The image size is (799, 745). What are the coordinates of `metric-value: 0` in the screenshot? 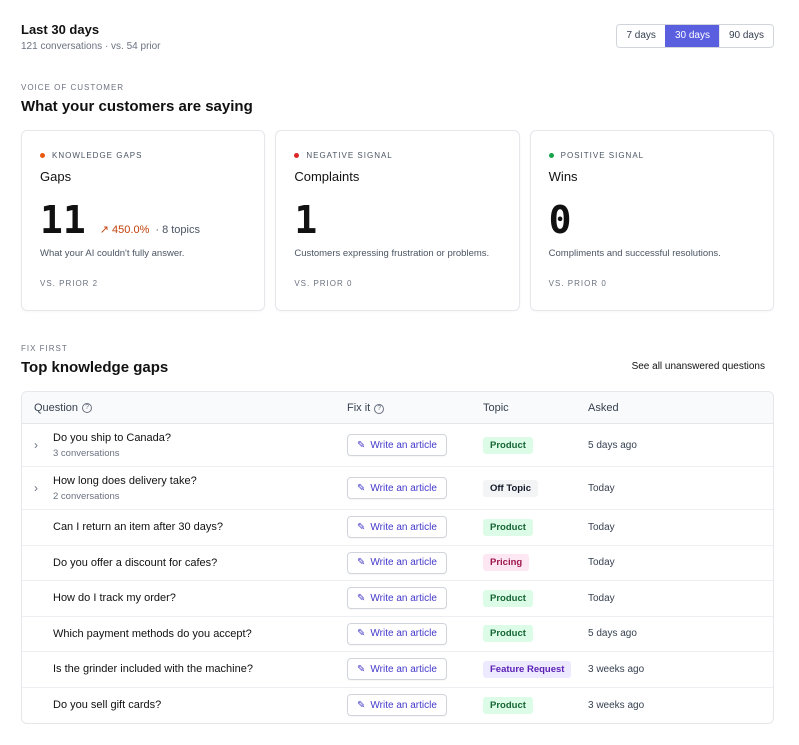 It's located at (560, 220).